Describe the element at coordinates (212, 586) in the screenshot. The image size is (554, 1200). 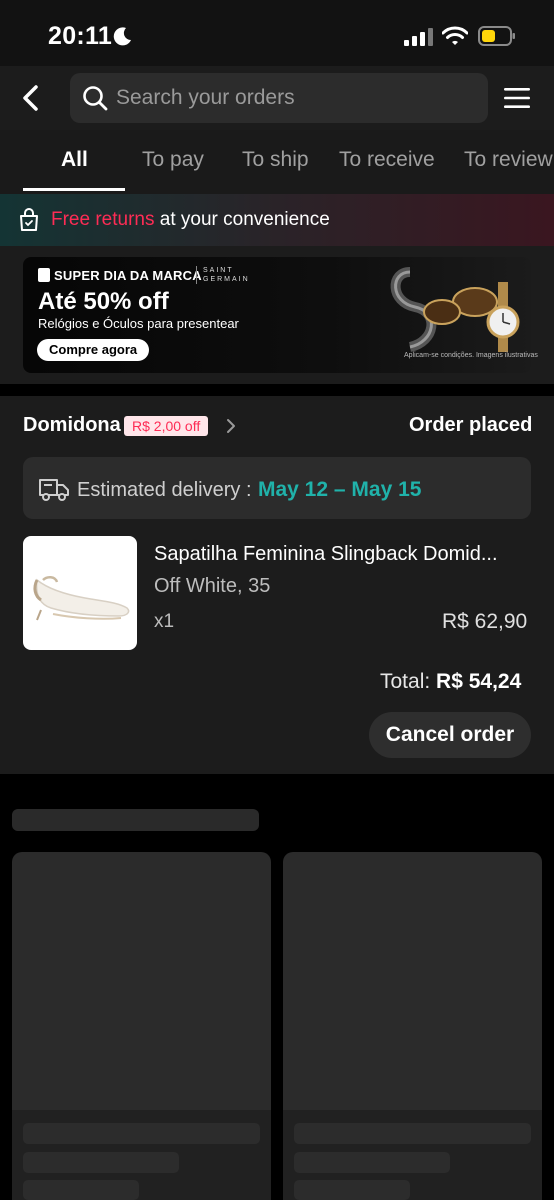
I see `product-variant: Off White, 35` at that location.